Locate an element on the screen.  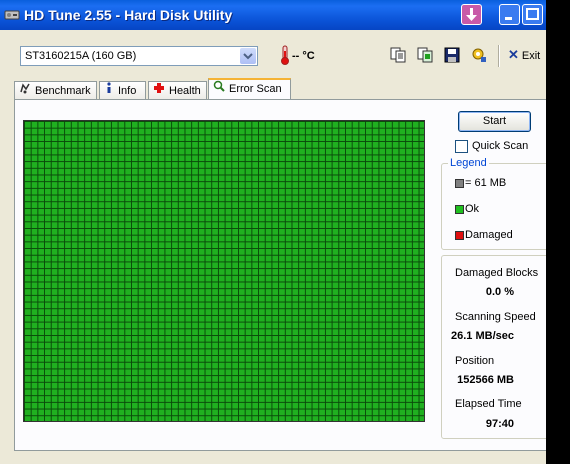
minimize-icon is located at coordinates (508, 18).